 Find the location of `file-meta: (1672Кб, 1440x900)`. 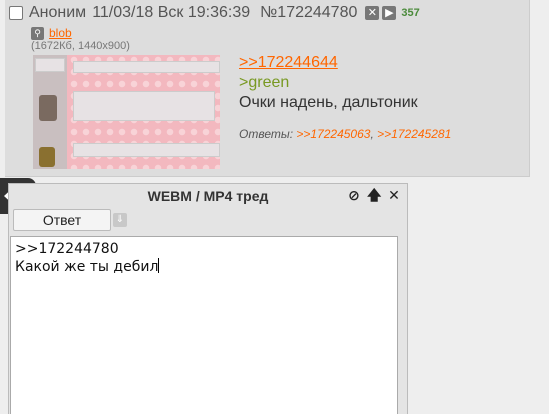

file-meta: (1672Кб, 1440x900) is located at coordinates (80, 46).